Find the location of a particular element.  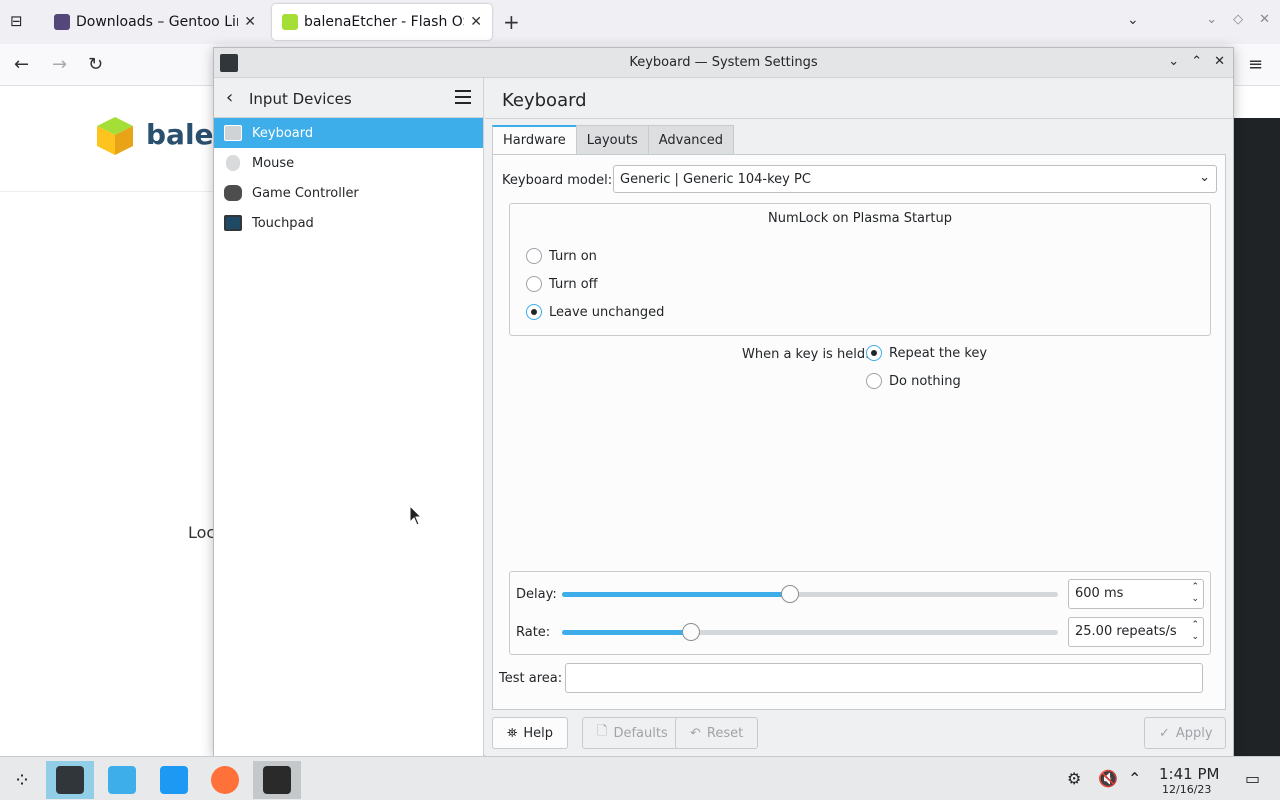

gentoo-icon is located at coordinates (62, 22).